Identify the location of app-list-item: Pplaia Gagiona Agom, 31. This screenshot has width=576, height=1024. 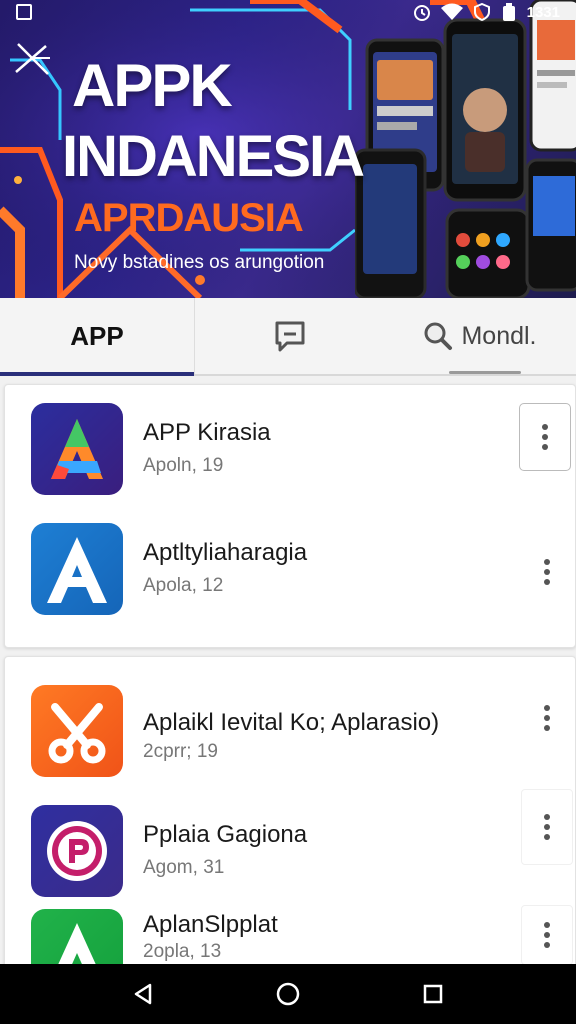
(290, 845).